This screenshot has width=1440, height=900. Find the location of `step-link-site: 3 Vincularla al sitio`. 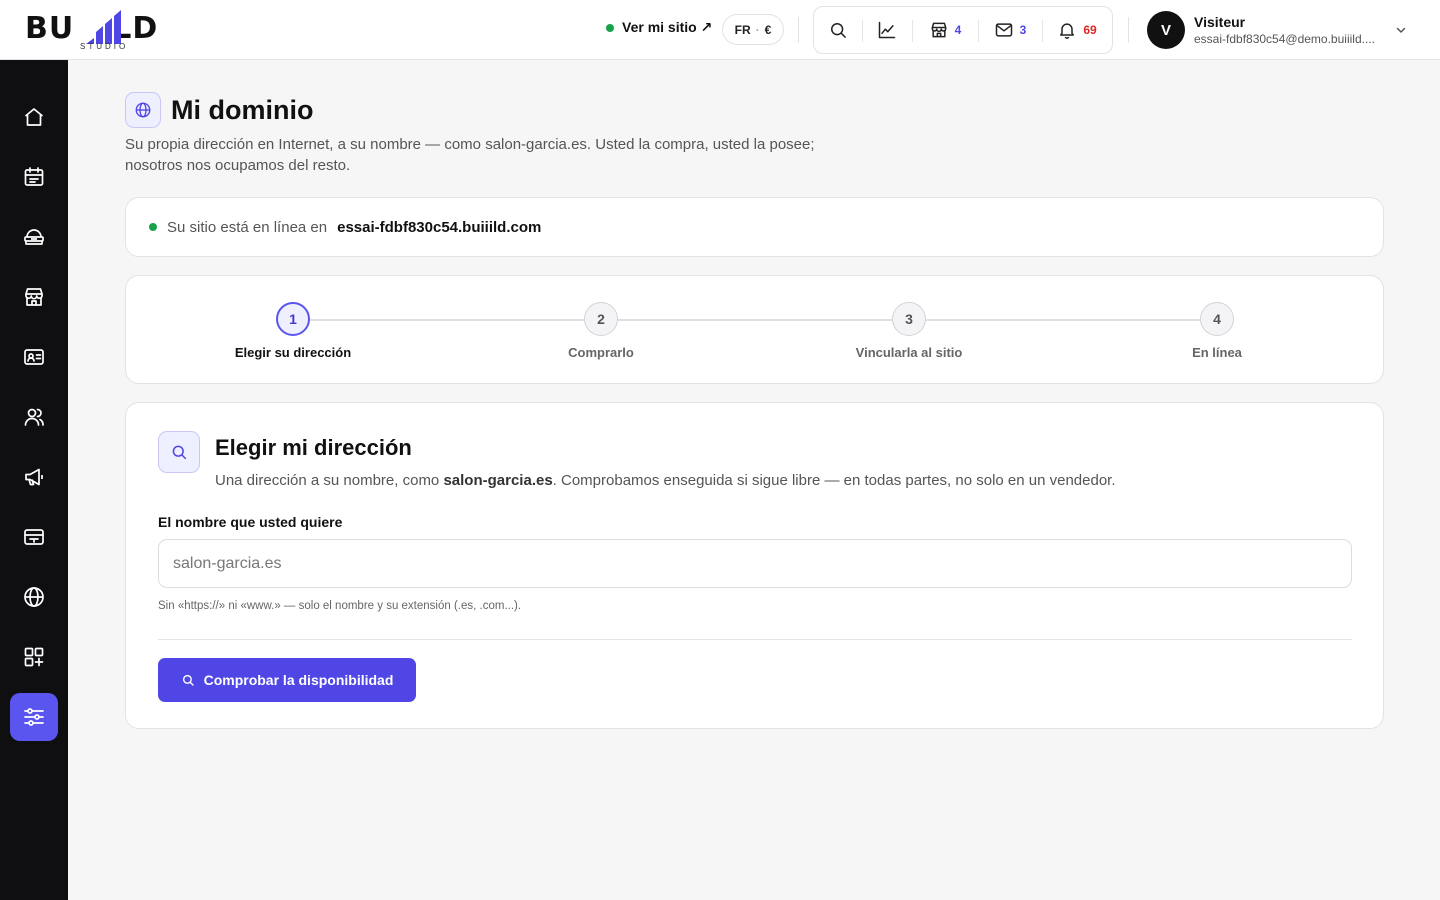

step-link-site: 3 Vincularla al sitio is located at coordinates (909, 331).